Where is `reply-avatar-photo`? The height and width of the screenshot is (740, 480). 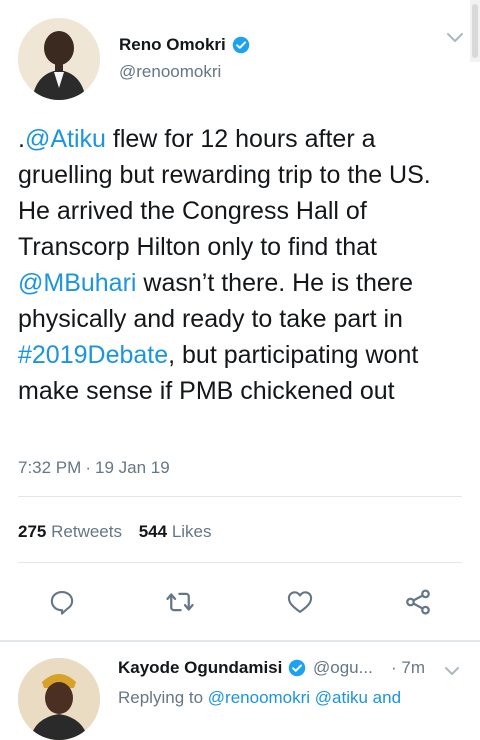 reply-avatar-photo is located at coordinates (59, 699).